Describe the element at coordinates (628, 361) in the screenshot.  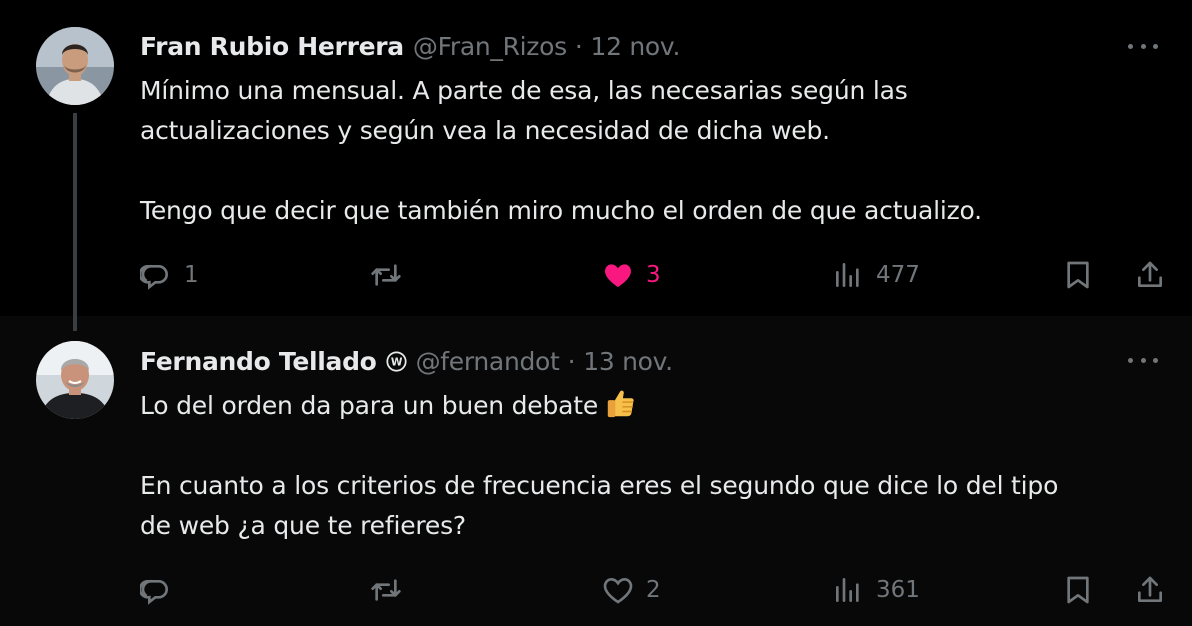
I see `tweet-date: 13 nov.` at that location.